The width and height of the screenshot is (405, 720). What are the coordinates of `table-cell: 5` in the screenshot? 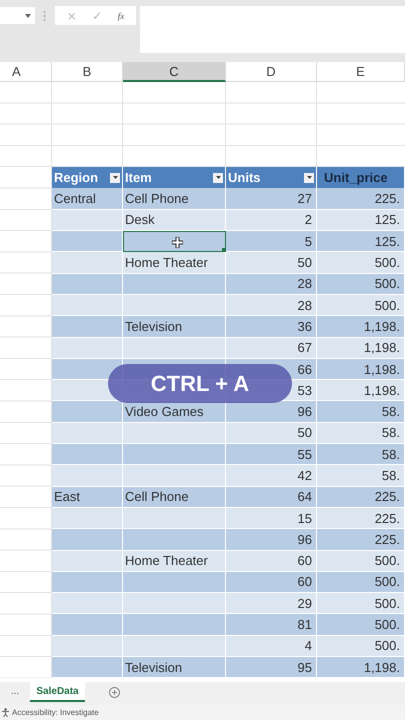 It's located at (271, 241).